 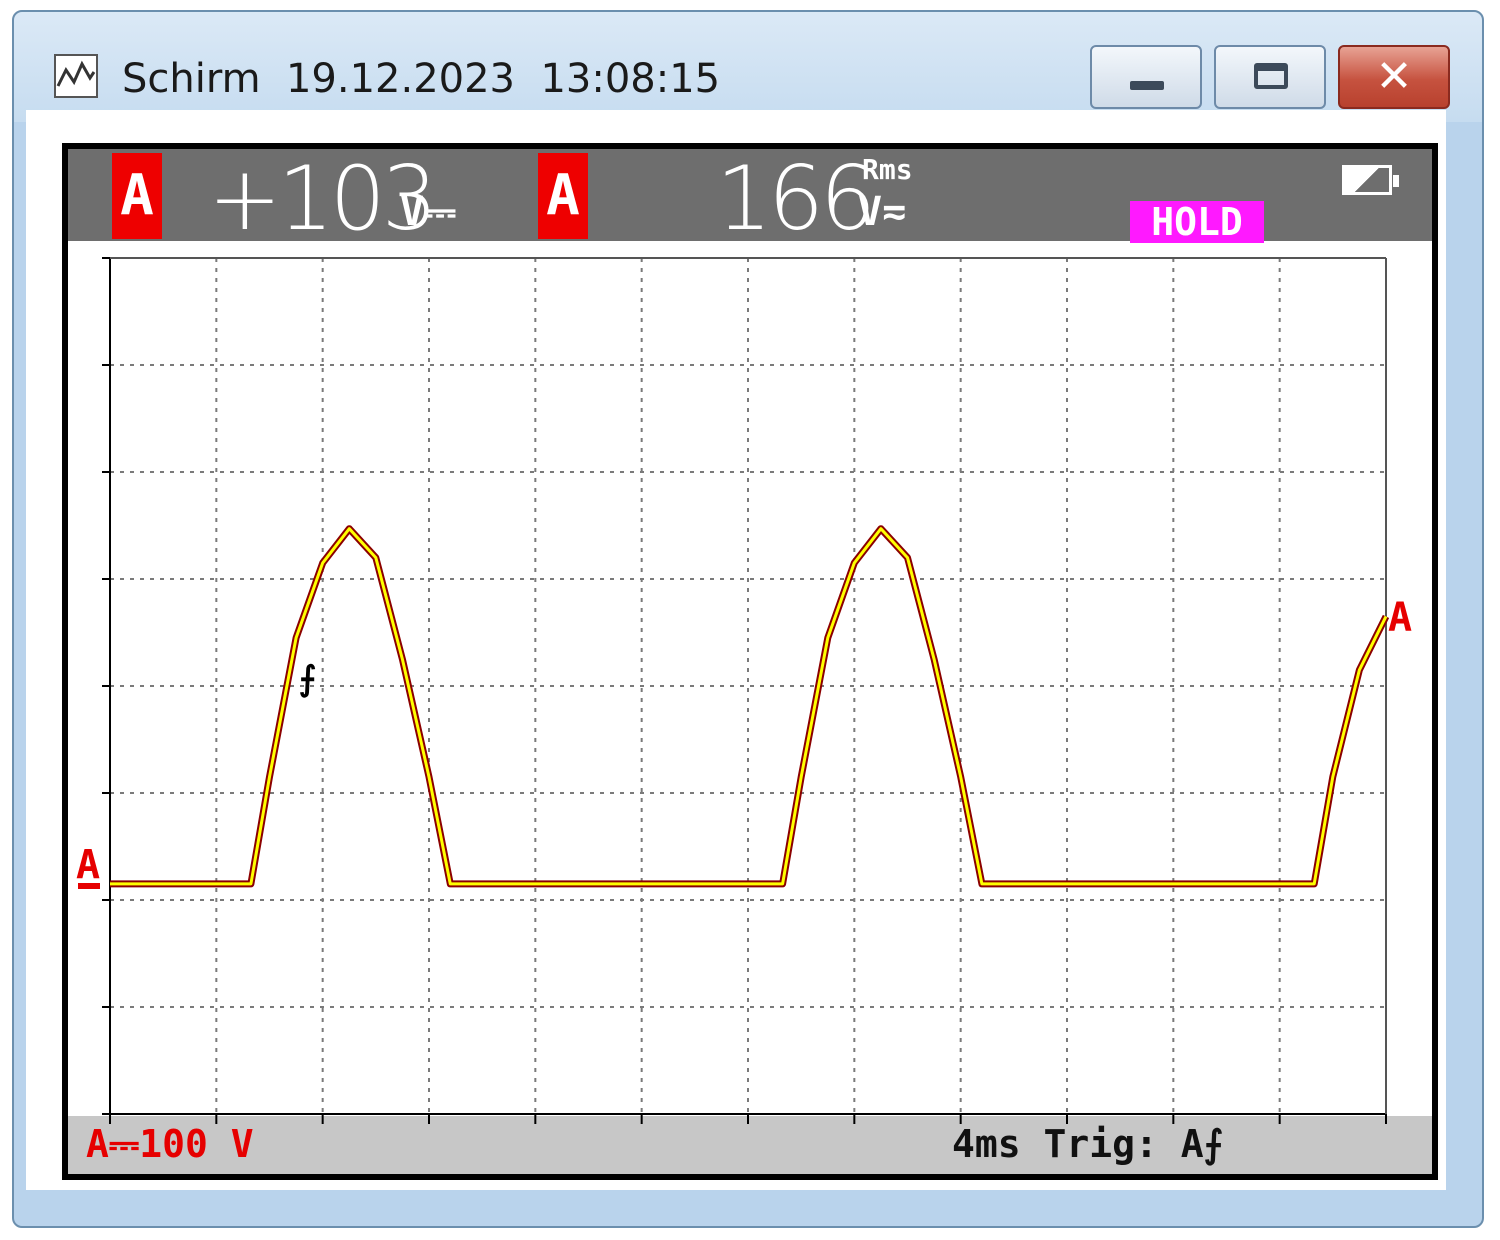 I want to click on trigger-marker: ⨍, so click(x=308, y=679).